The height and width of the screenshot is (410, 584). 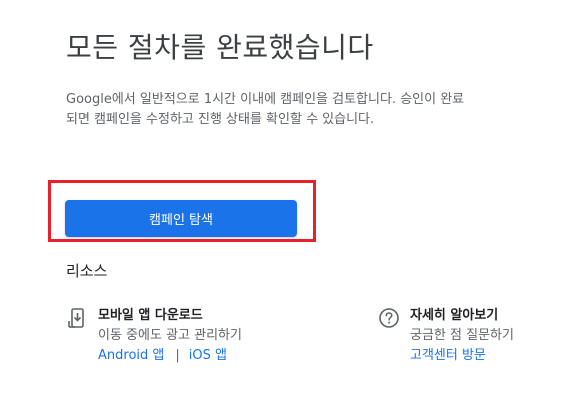 What do you see at coordinates (87, 271) in the screenshot?
I see `resources-heading: 리소스` at bounding box center [87, 271].